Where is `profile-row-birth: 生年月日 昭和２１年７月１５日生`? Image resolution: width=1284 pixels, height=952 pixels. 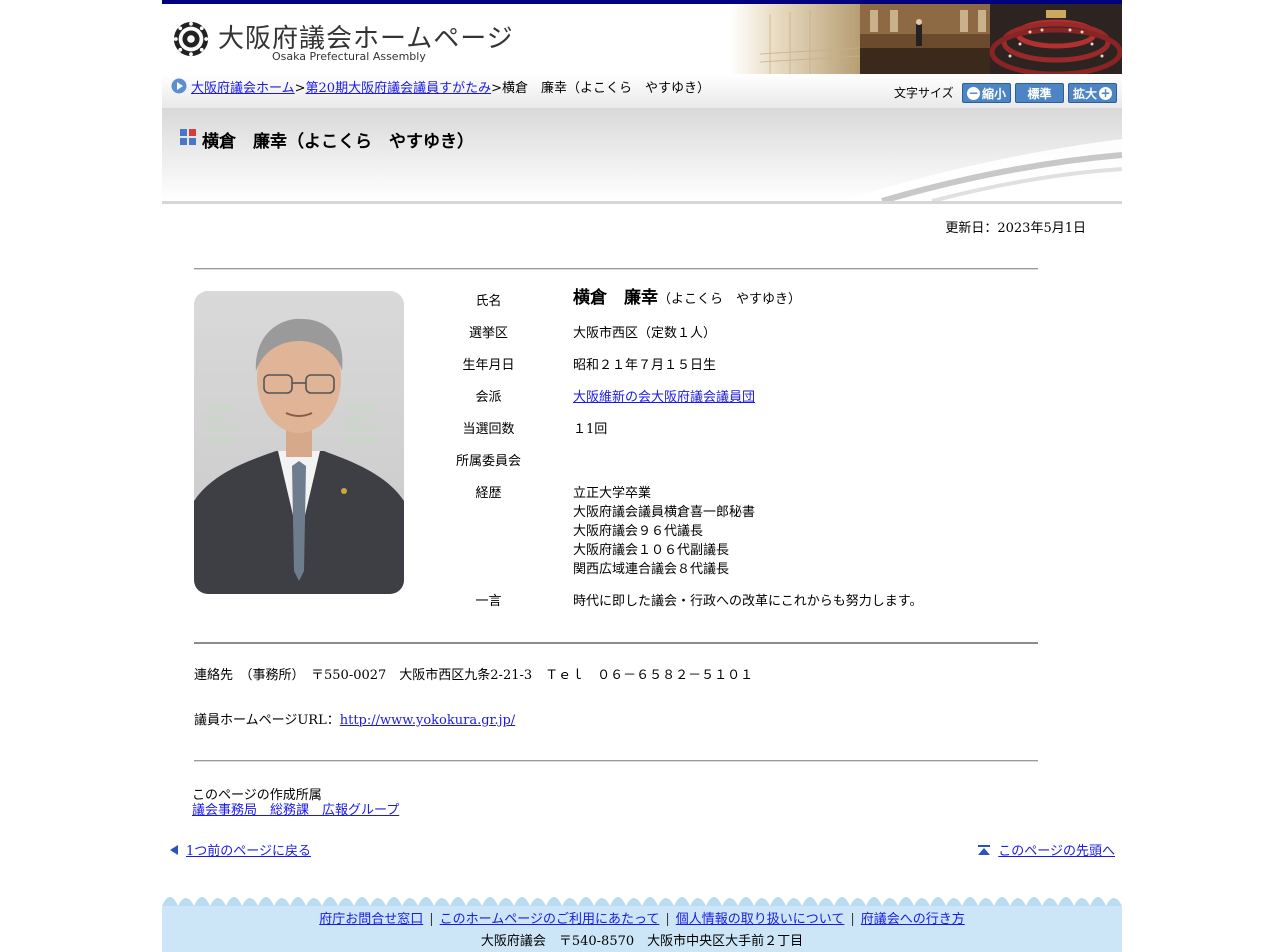
profile-row-birth: 生年月日 昭和２１年７月１５日生 is located at coordinates (742, 365).